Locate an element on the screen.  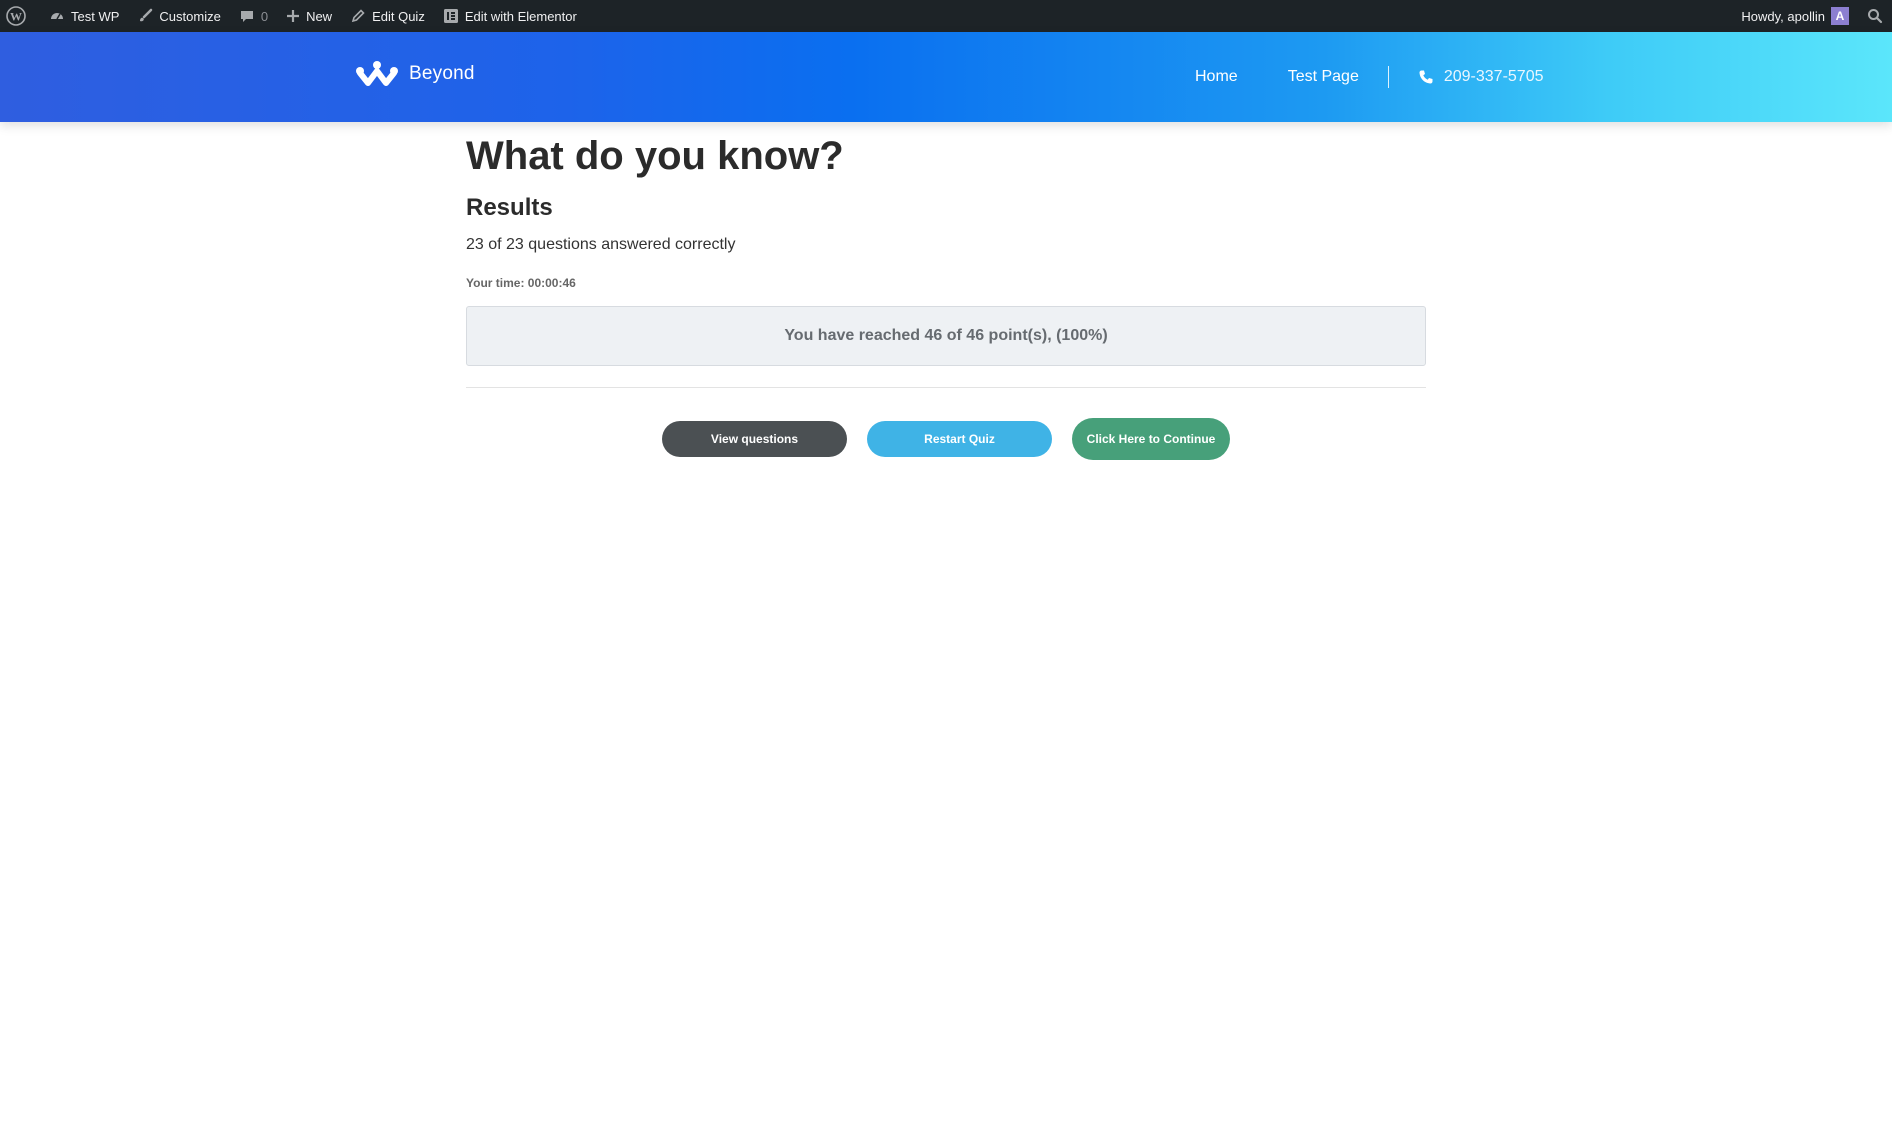
site-name-label: Test WP is located at coordinates (95, 16).